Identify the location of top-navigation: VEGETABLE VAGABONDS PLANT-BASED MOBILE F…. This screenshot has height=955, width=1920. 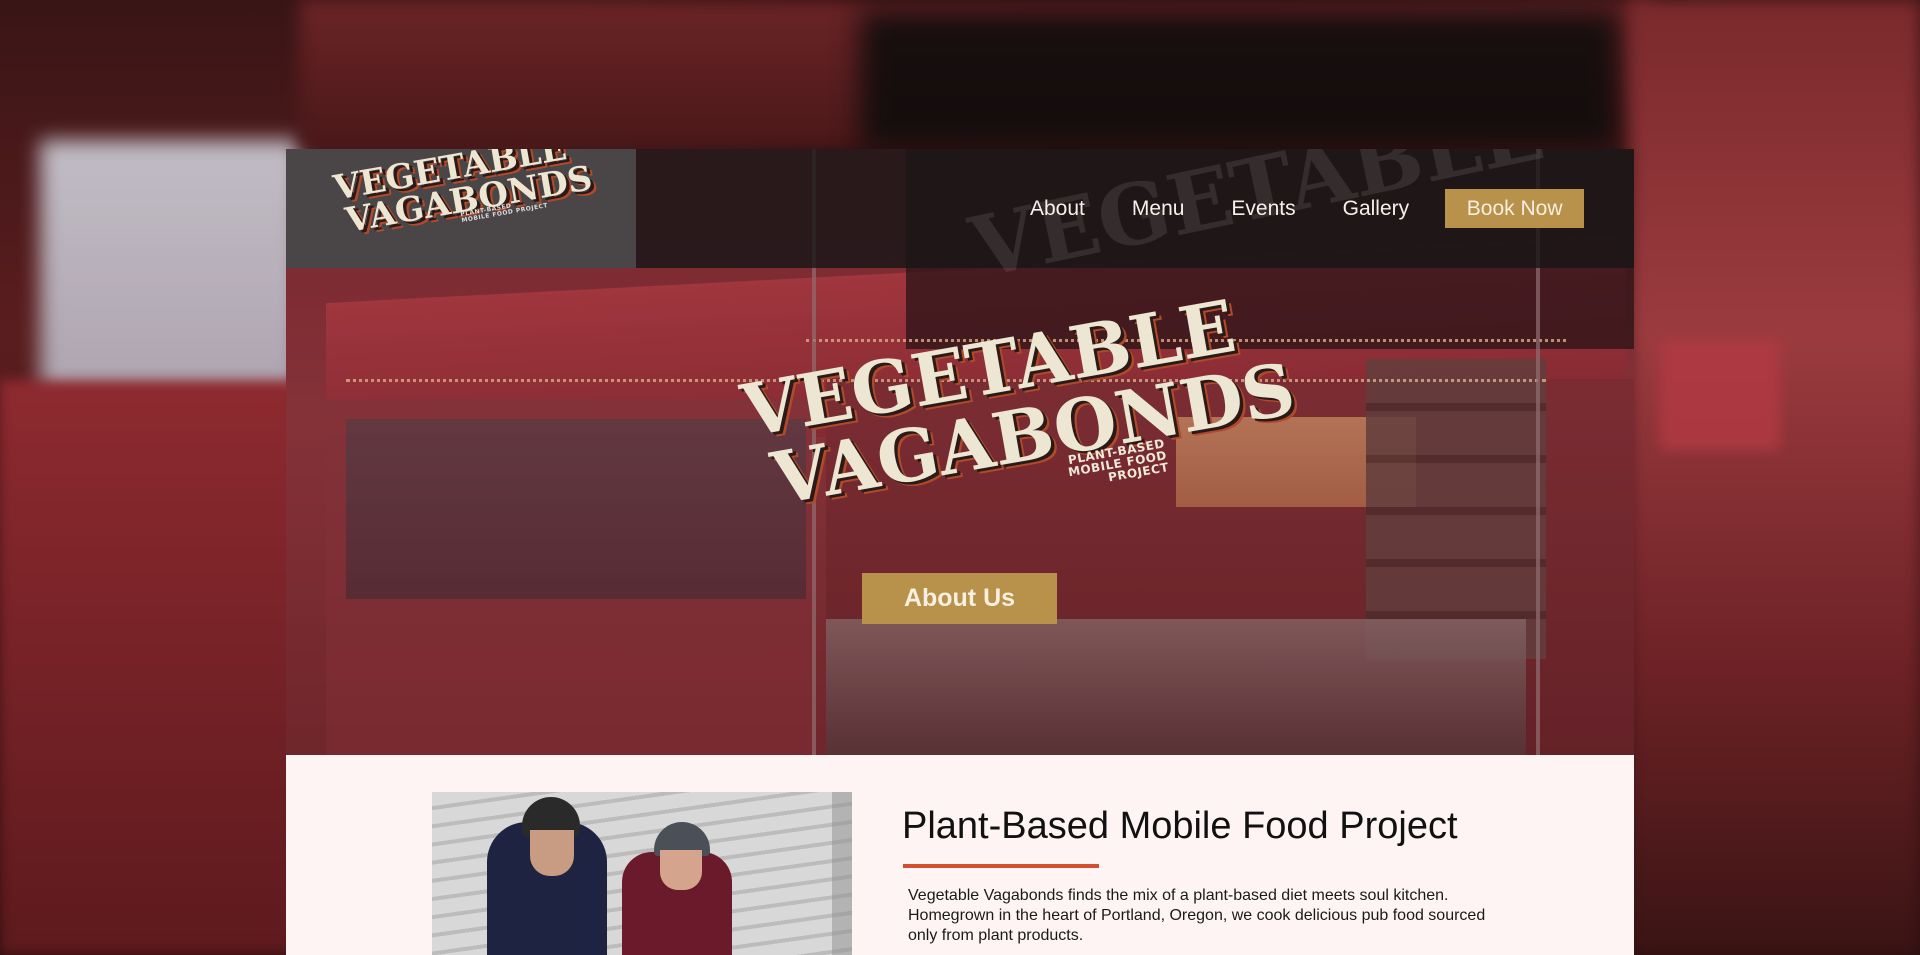
(960, 223).